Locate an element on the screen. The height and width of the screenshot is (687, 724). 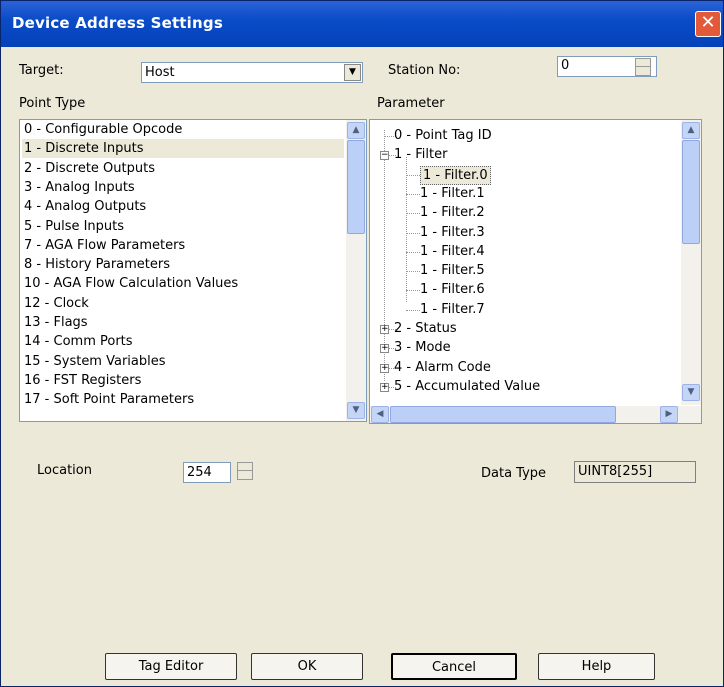
cancel-button: Cancel is located at coordinates (454, 666).